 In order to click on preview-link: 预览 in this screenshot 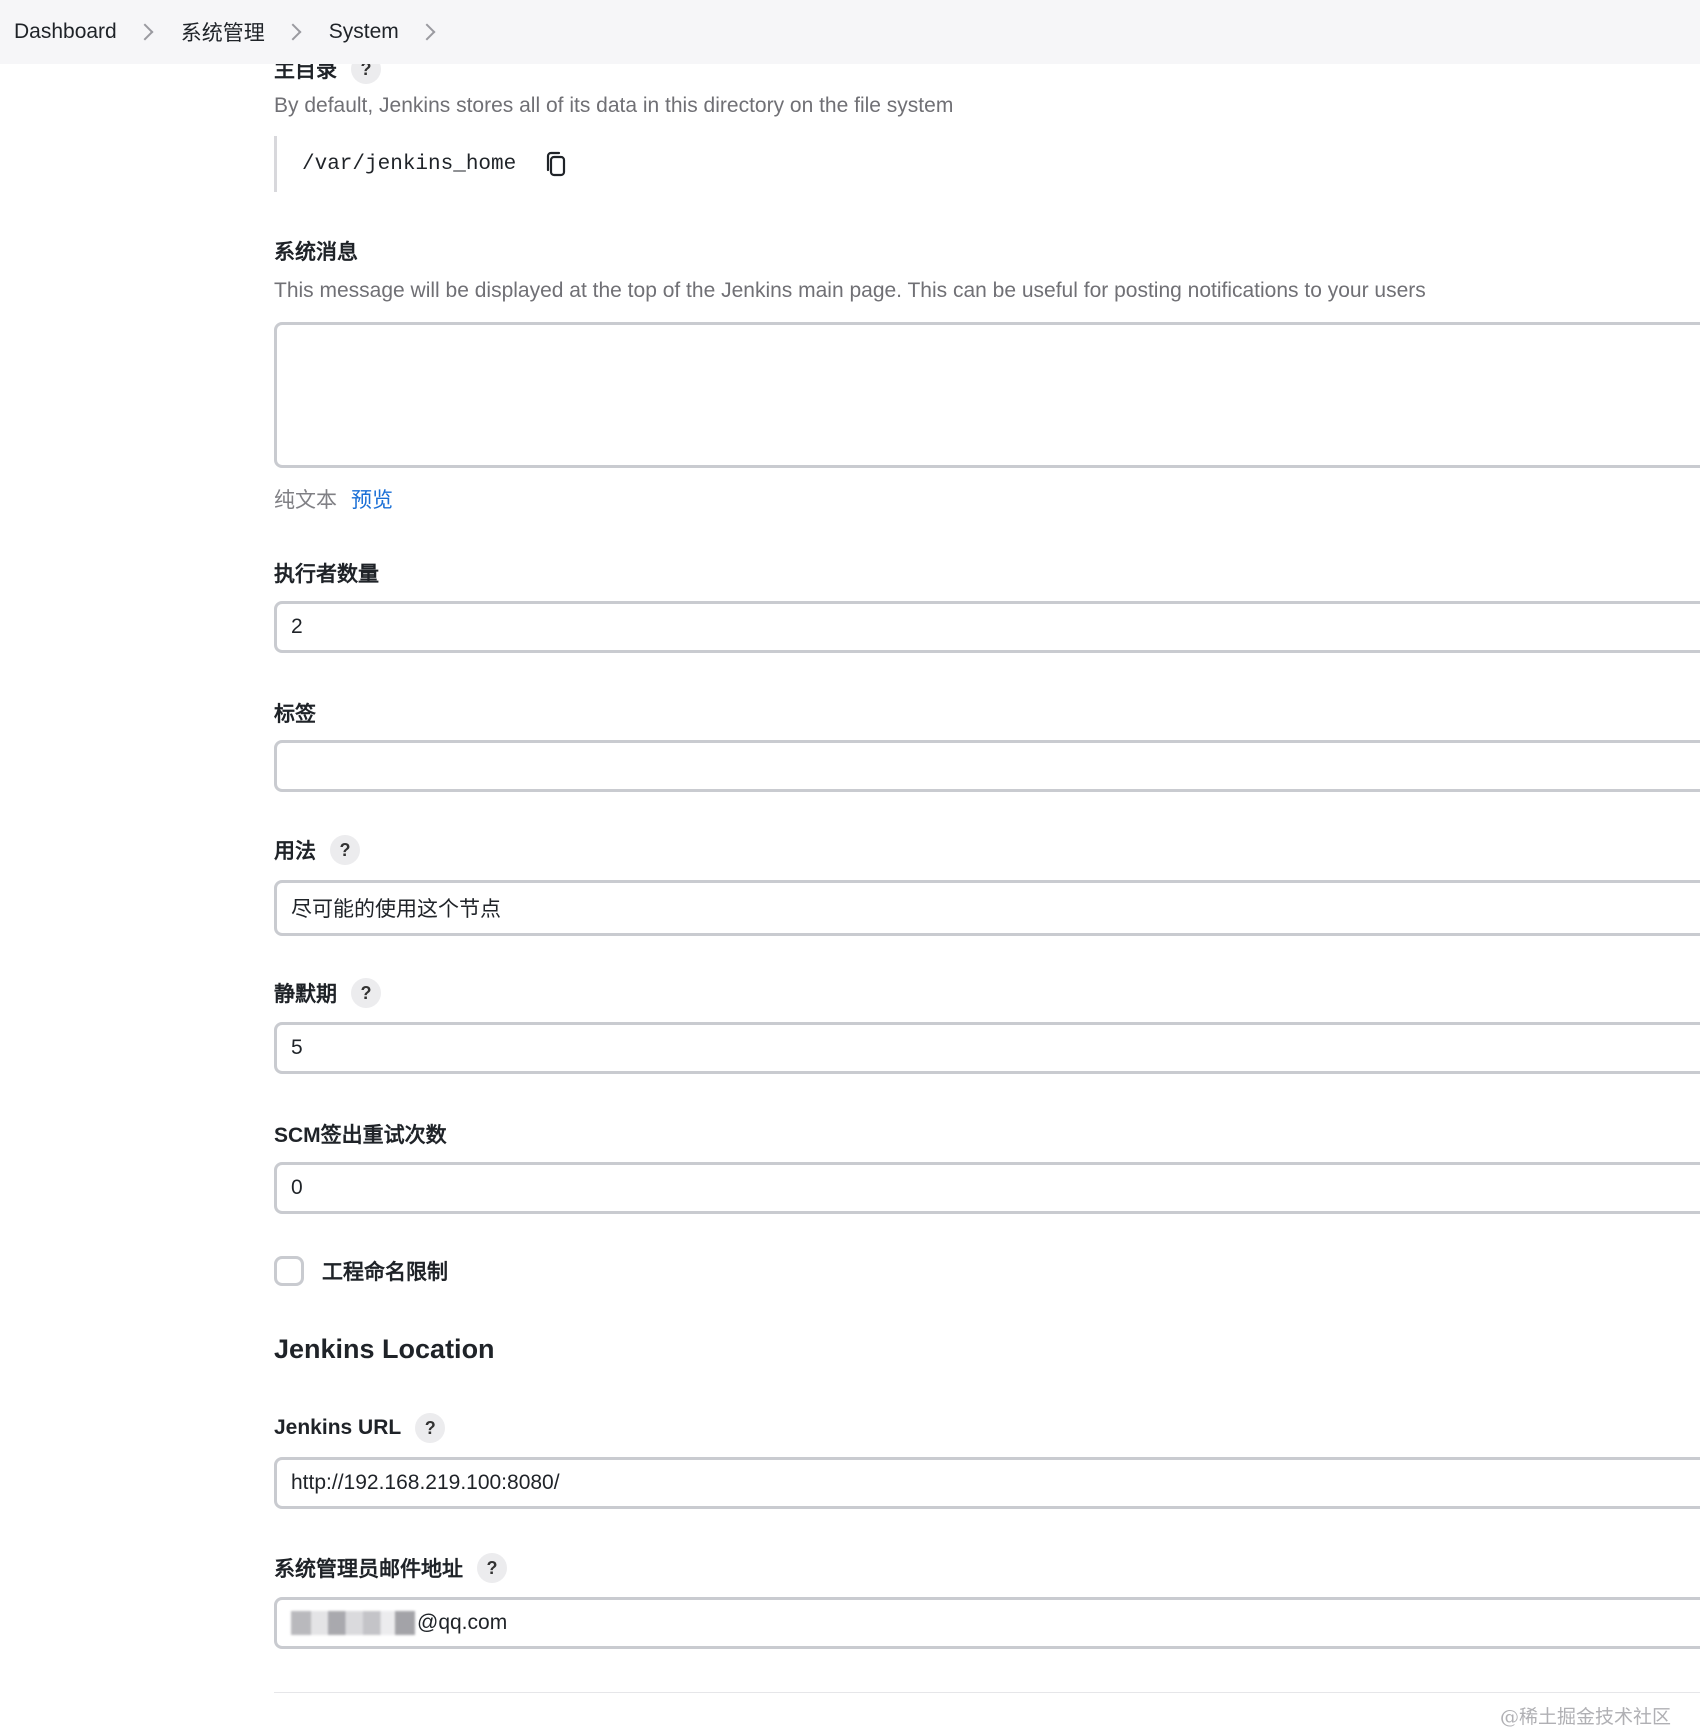, I will do `click(372, 499)`.